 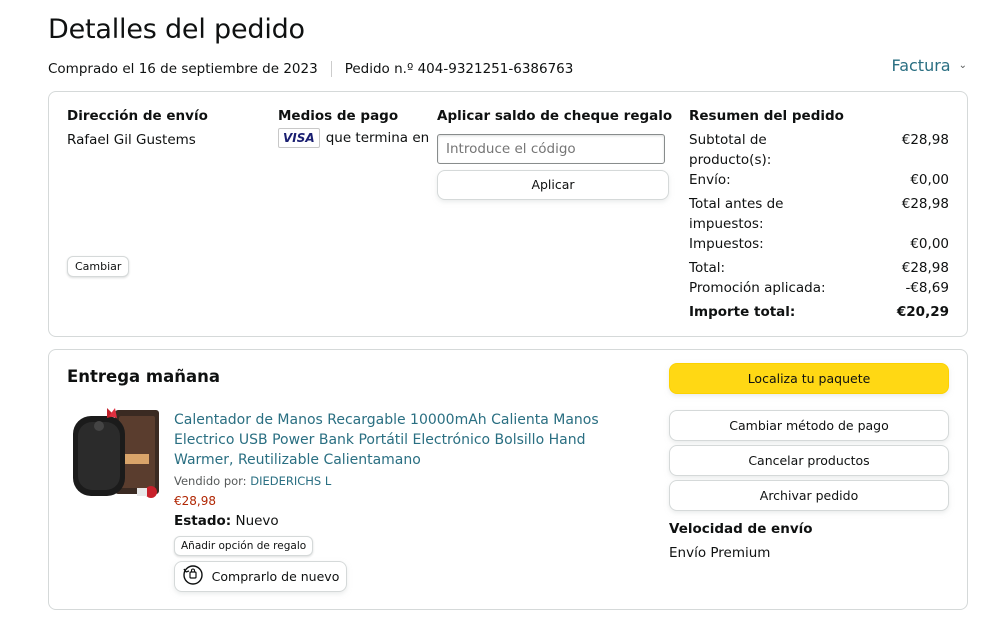 What do you see at coordinates (922, 312) in the screenshot?
I see `summary-value: €20,29` at bounding box center [922, 312].